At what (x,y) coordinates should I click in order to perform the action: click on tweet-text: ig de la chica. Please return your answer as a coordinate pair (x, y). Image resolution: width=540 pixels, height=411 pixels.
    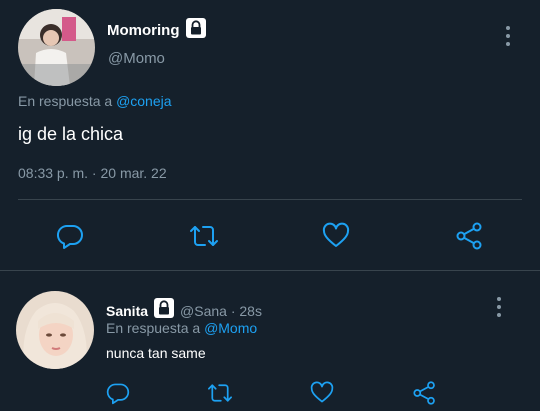
    Looking at the image, I should click on (71, 134).